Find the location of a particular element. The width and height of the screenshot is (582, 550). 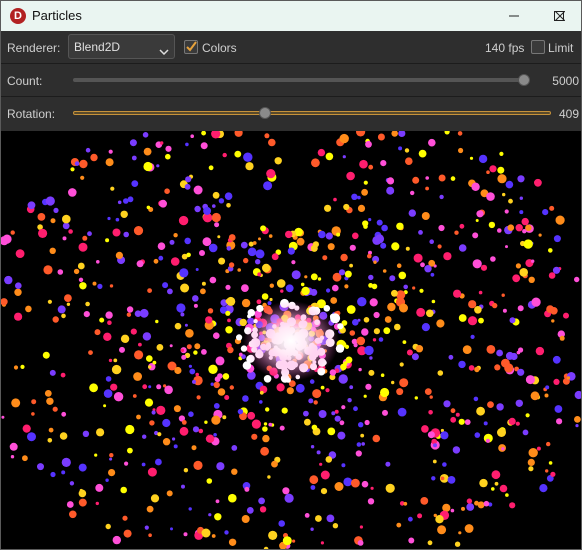

rotation-slider-track is located at coordinates (312, 113).